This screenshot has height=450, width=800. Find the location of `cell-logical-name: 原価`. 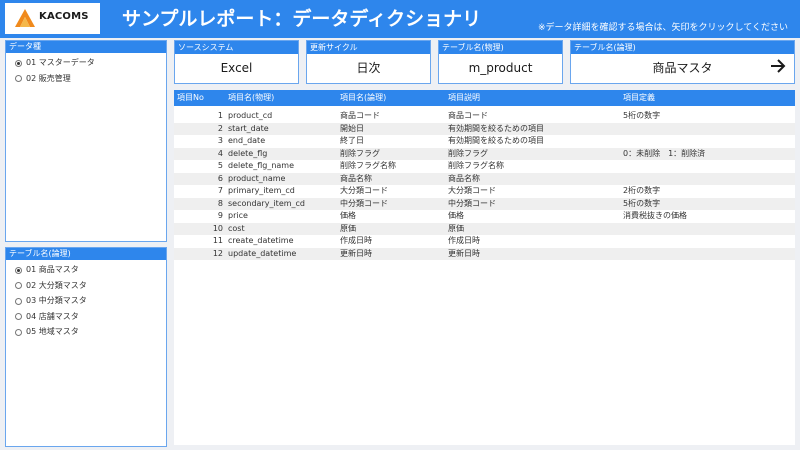

cell-logical-name: 原価 is located at coordinates (348, 228).